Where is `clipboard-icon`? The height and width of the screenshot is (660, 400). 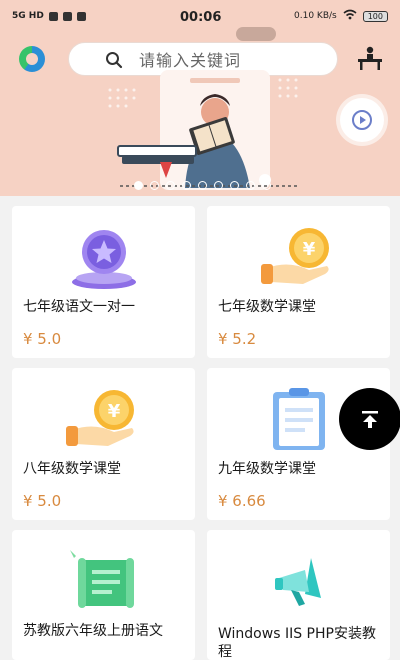 clipboard-icon is located at coordinates (298, 419).